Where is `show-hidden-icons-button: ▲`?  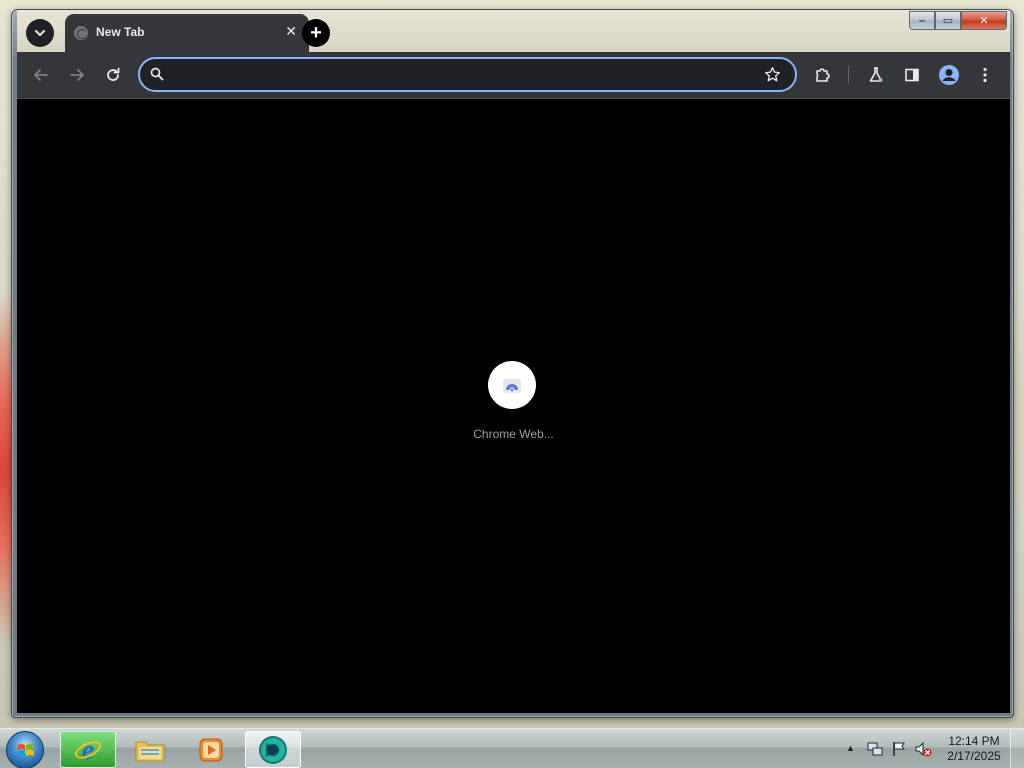 show-hidden-icons-button: ▲ is located at coordinates (850, 748).